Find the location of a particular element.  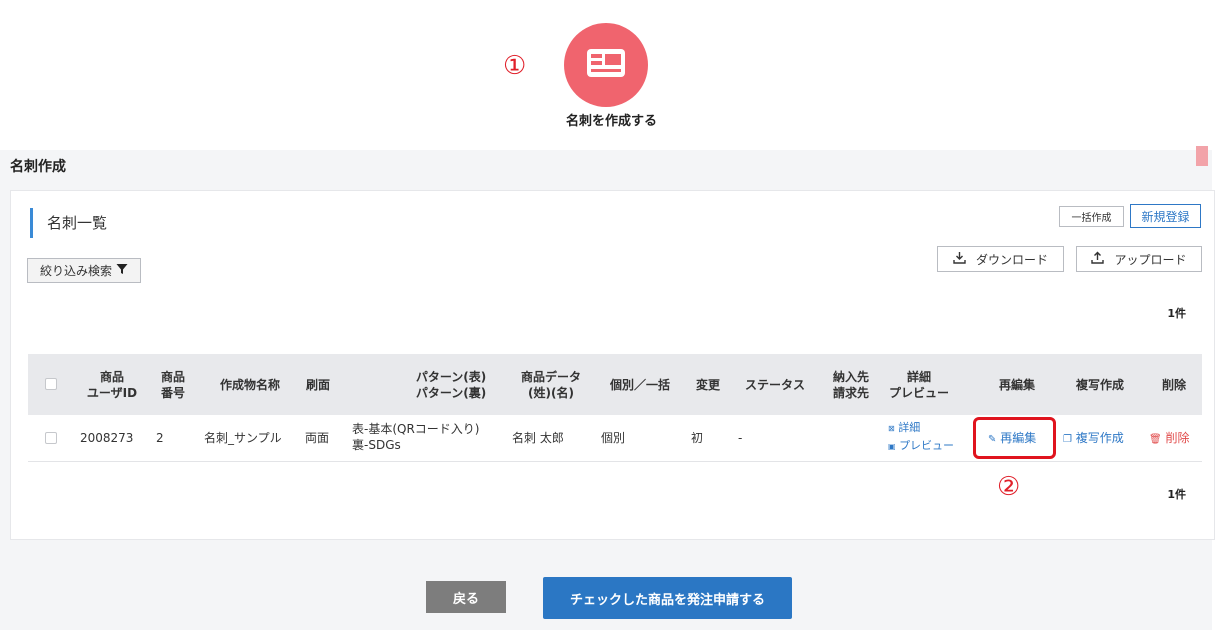

back-button: 戻る is located at coordinates (466, 597).